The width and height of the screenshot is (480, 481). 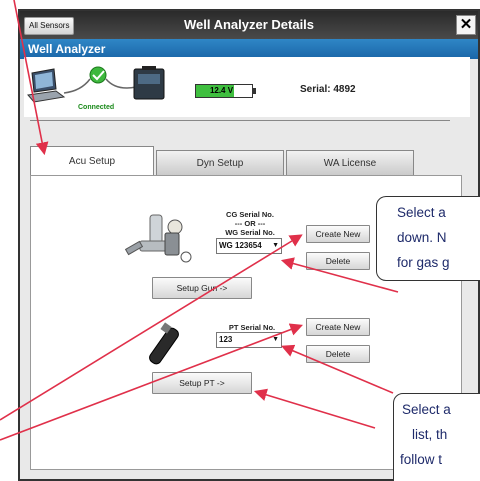 What do you see at coordinates (250, 214) in the screenshot?
I see `cg-serial-label: CG Serial No.` at bounding box center [250, 214].